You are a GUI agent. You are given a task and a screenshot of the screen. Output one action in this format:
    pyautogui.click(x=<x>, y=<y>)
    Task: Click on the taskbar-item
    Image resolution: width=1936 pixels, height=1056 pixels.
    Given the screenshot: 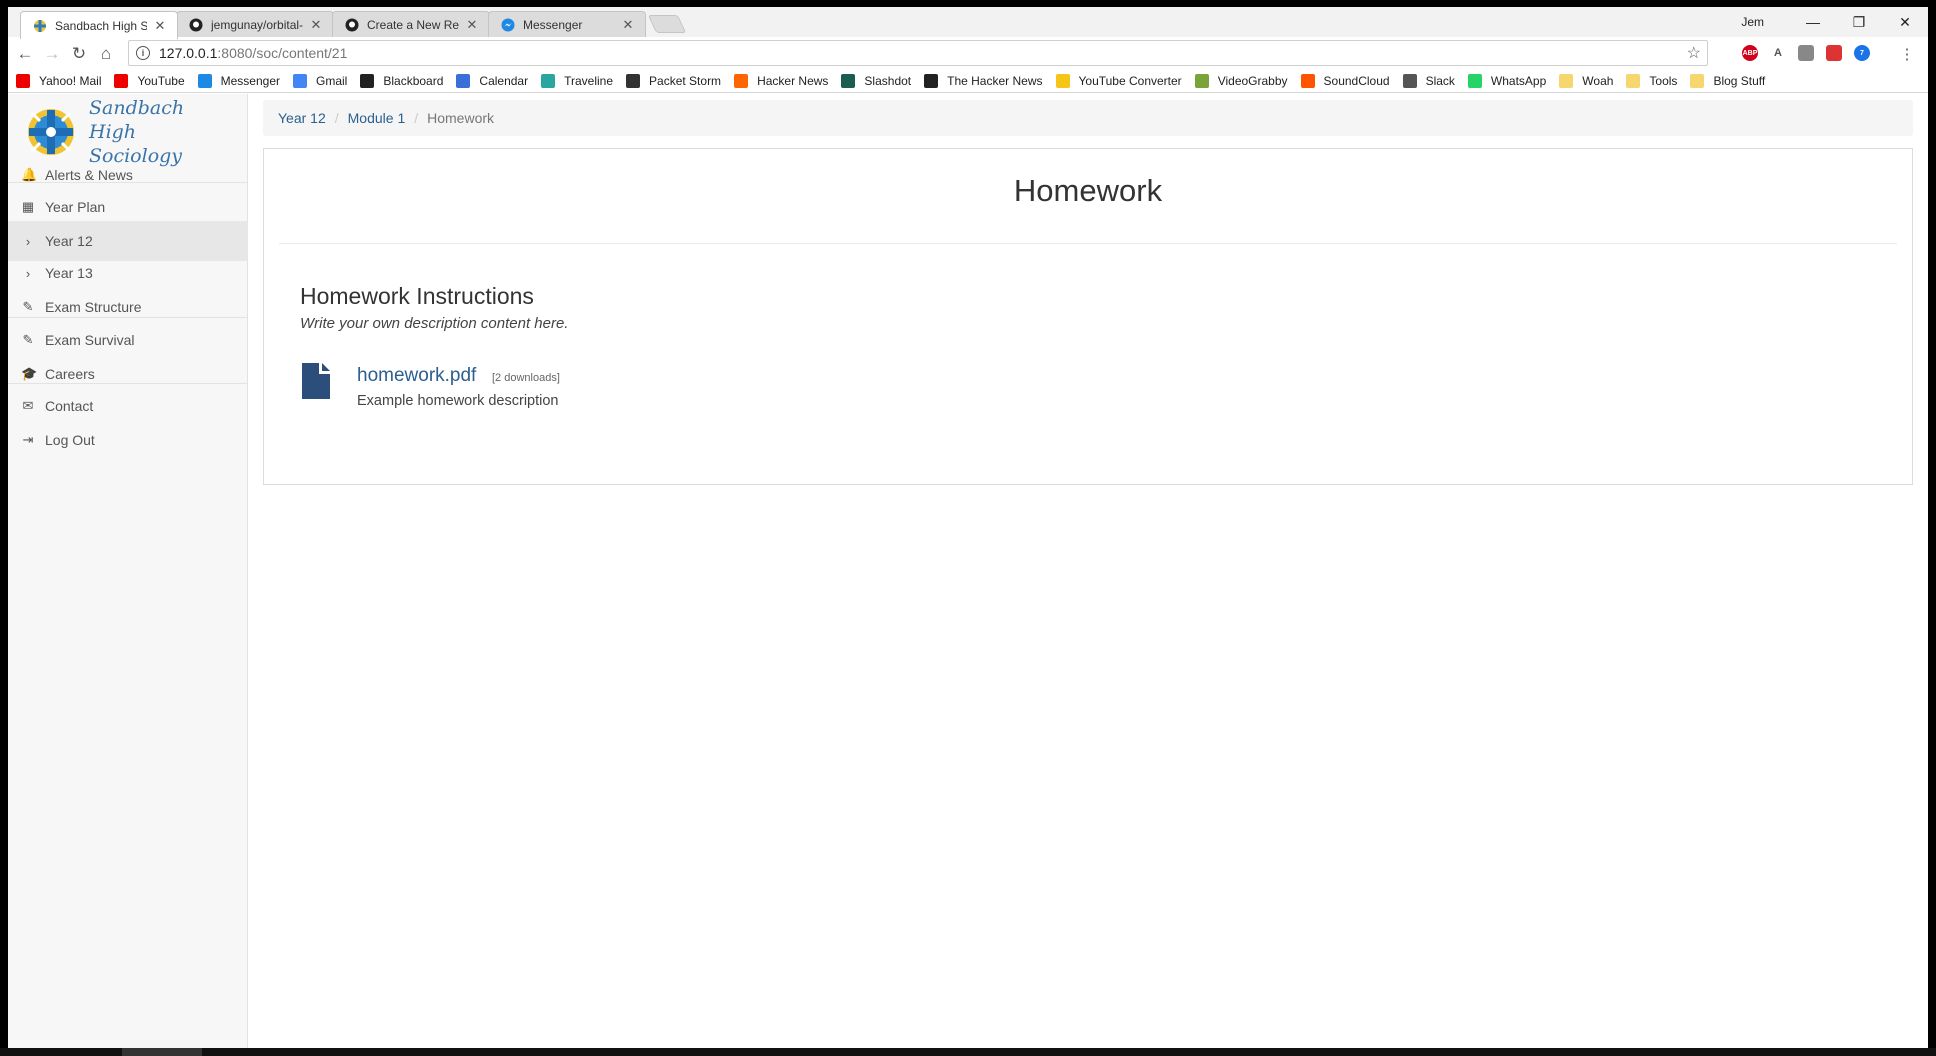 What is the action you would take?
    pyautogui.click(x=162, y=1052)
    